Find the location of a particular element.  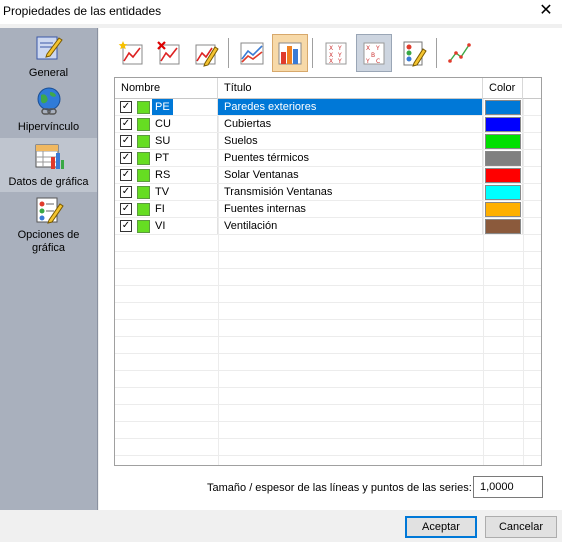

series-code: VI is located at coordinates (160, 226).